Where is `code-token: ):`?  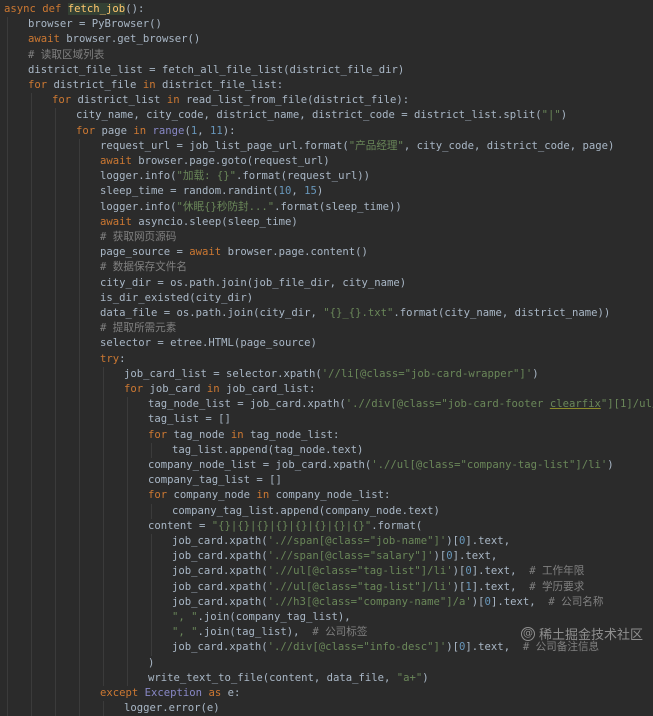 code-token: ): is located at coordinates (229, 130).